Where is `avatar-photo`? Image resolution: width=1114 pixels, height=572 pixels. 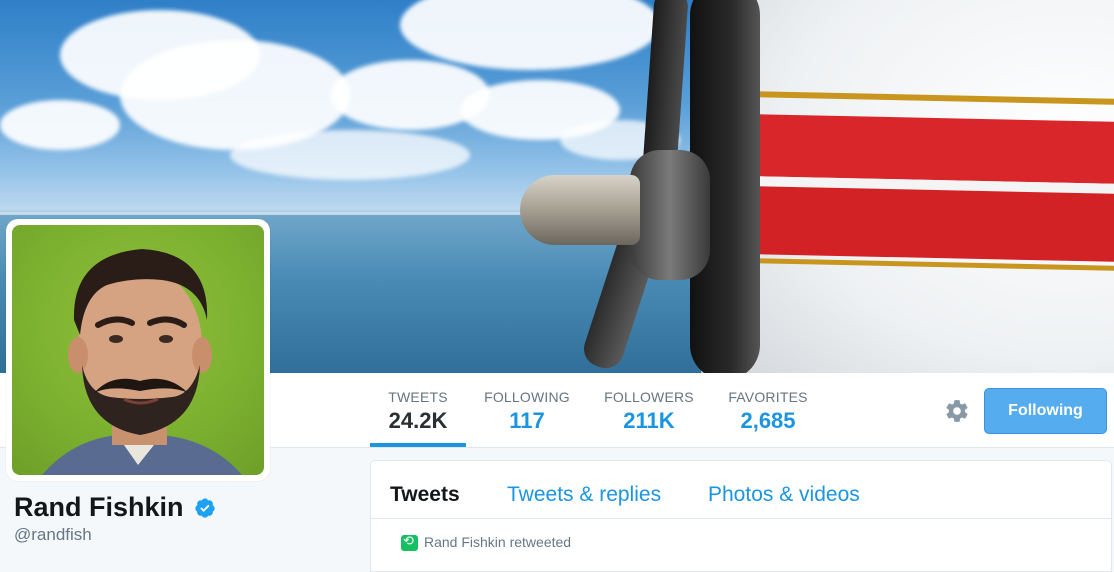 avatar-photo is located at coordinates (138, 350).